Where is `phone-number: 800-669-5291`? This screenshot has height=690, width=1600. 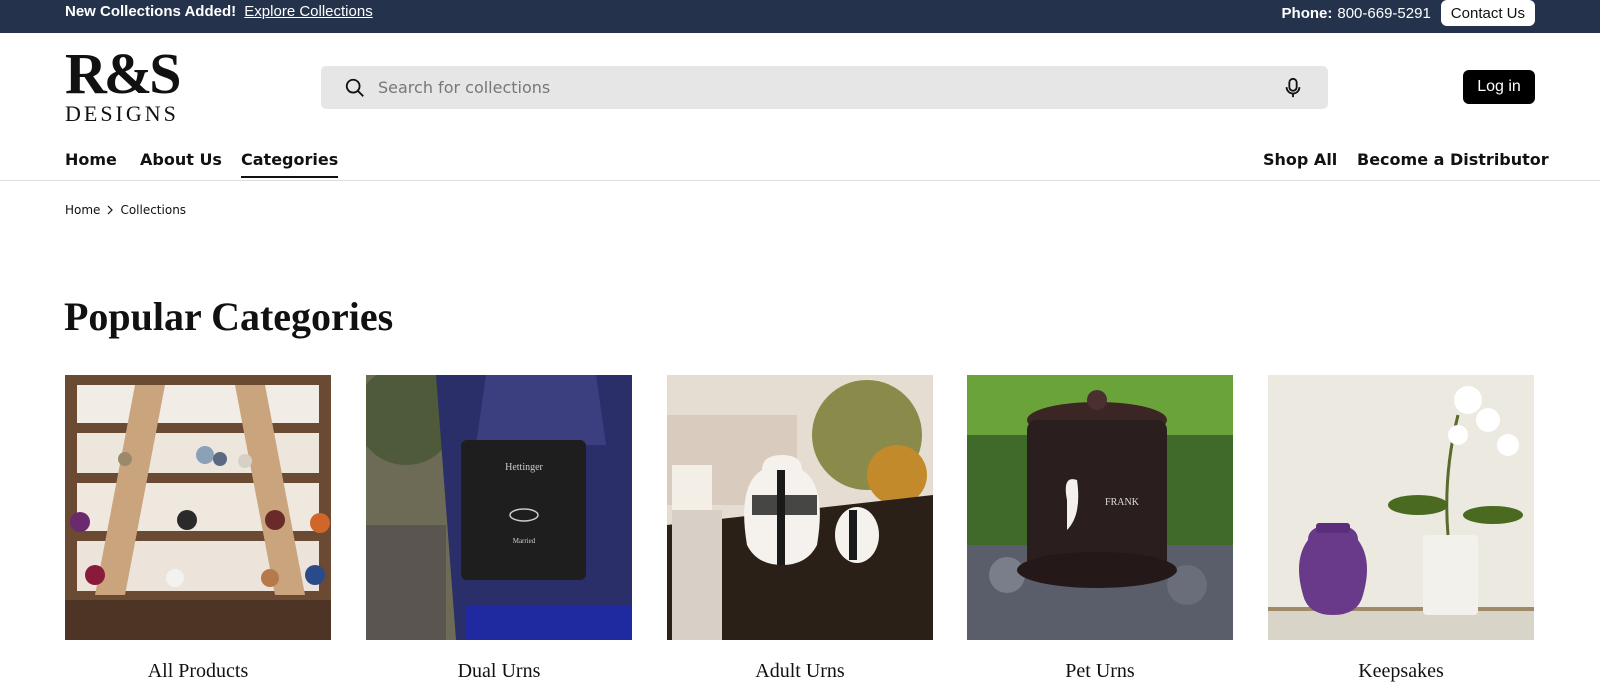 phone-number: 800-669-5291 is located at coordinates (1383, 13).